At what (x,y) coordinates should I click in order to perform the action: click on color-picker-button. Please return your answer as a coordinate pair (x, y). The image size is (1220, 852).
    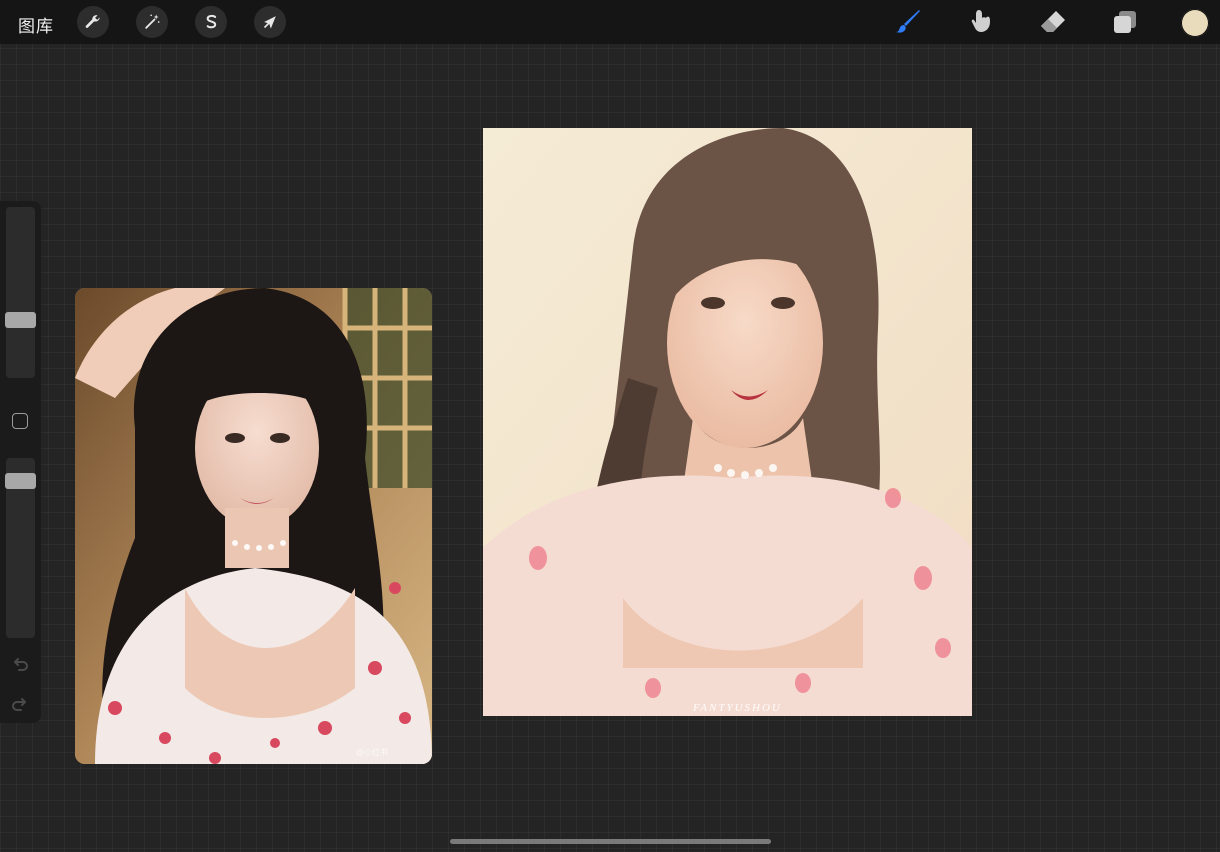
    Looking at the image, I should click on (1195, 23).